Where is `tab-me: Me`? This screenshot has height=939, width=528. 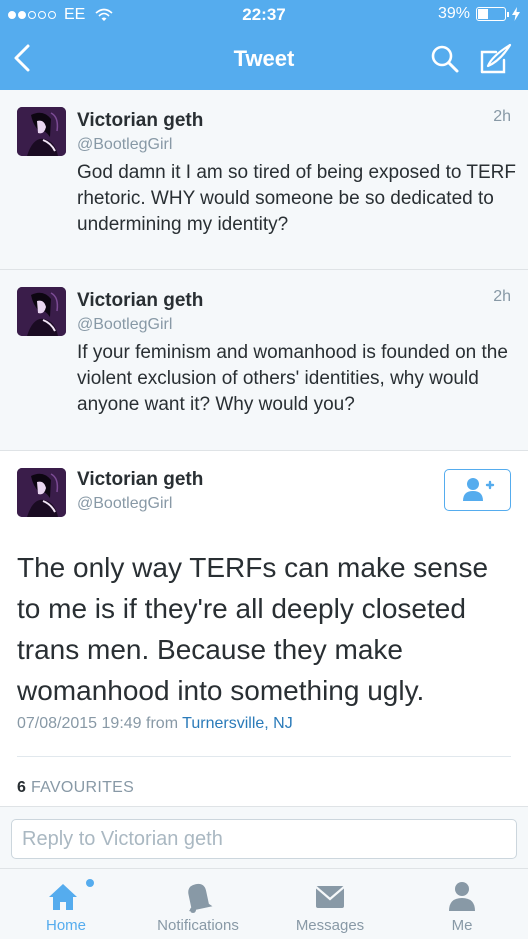 tab-me: Me is located at coordinates (462, 904).